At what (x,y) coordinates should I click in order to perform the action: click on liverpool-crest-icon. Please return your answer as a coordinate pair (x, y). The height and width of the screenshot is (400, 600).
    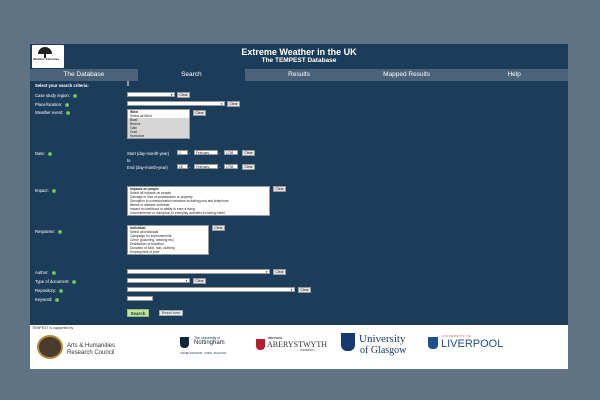
    Looking at the image, I should click on (433, 343).